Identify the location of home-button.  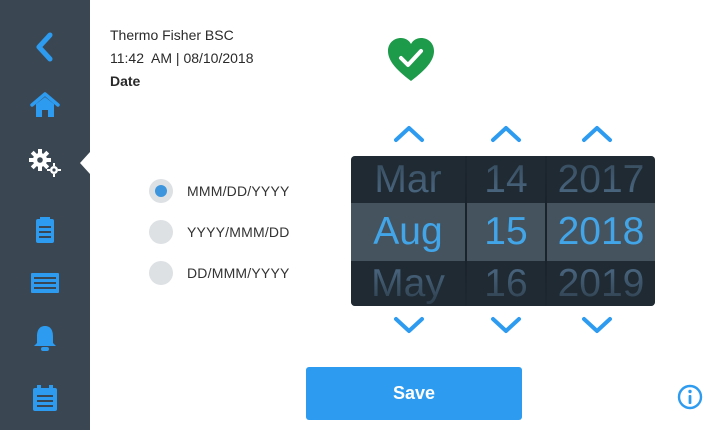
(45, 105).